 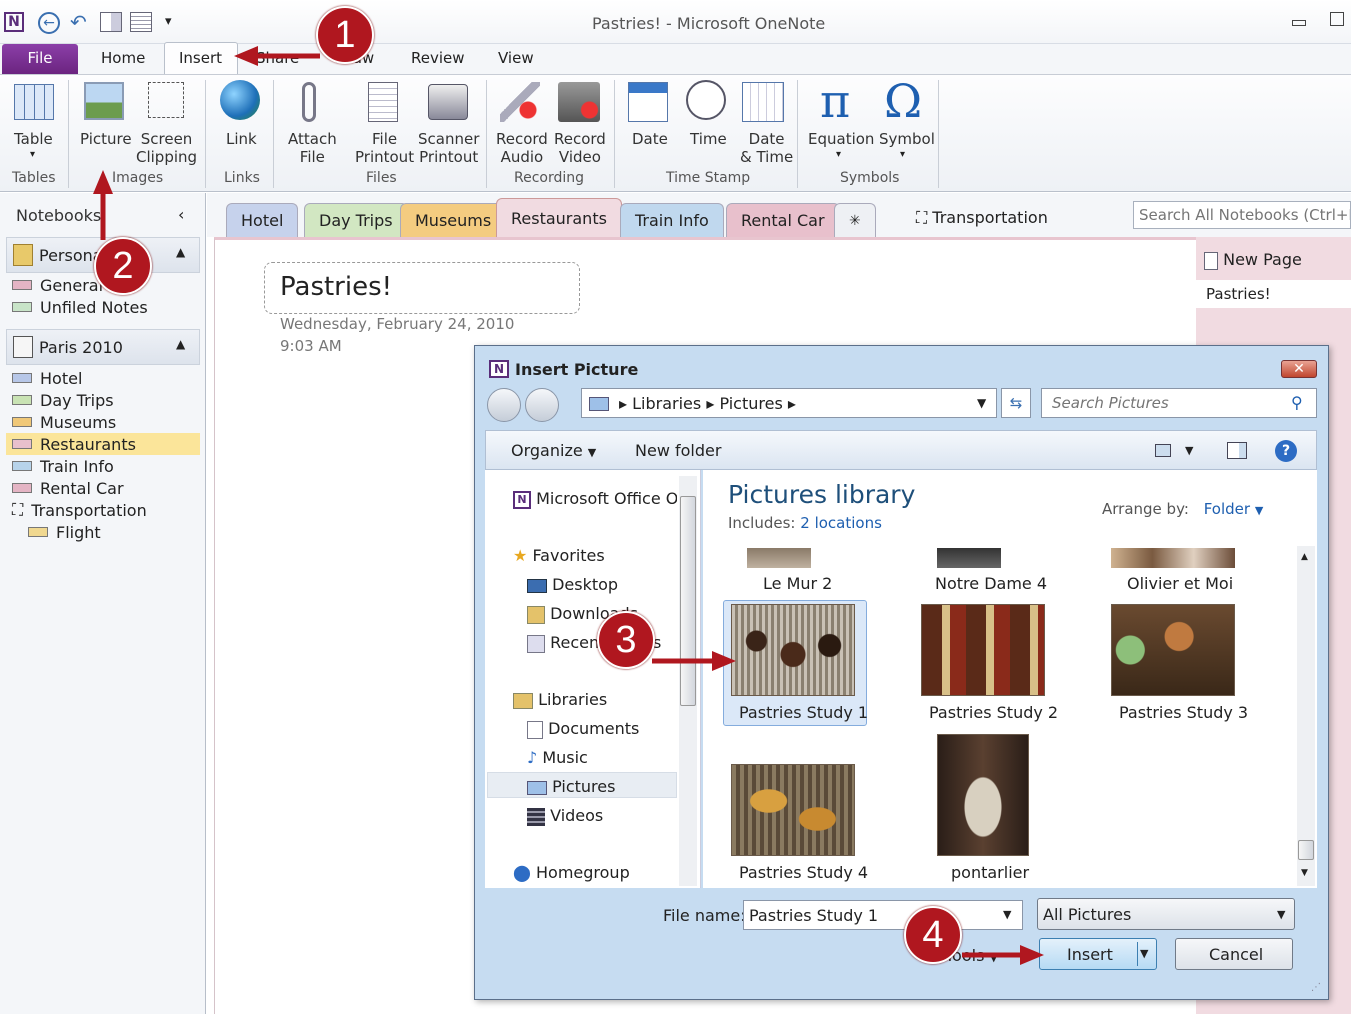 I want to click on symbol-button: Symbol, so click(x=907, y=139).